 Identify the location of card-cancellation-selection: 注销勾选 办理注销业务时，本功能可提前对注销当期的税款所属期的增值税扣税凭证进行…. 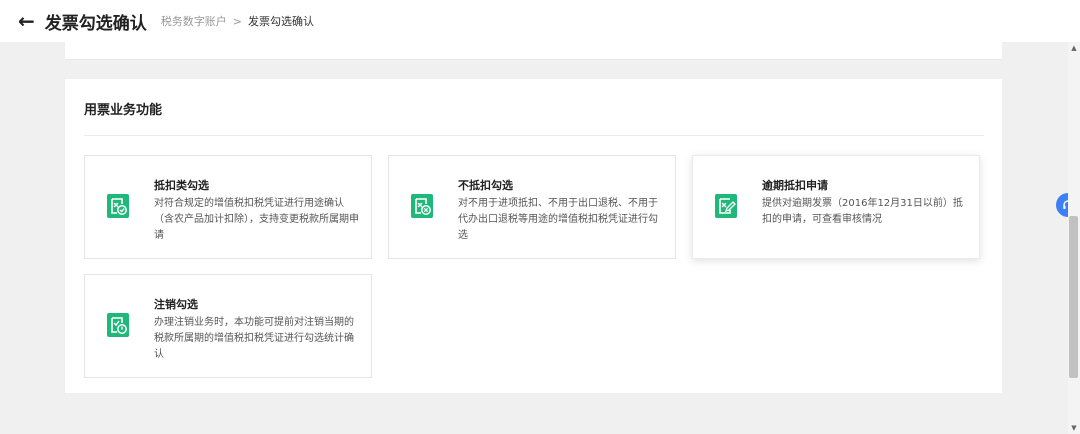
(228, 326).